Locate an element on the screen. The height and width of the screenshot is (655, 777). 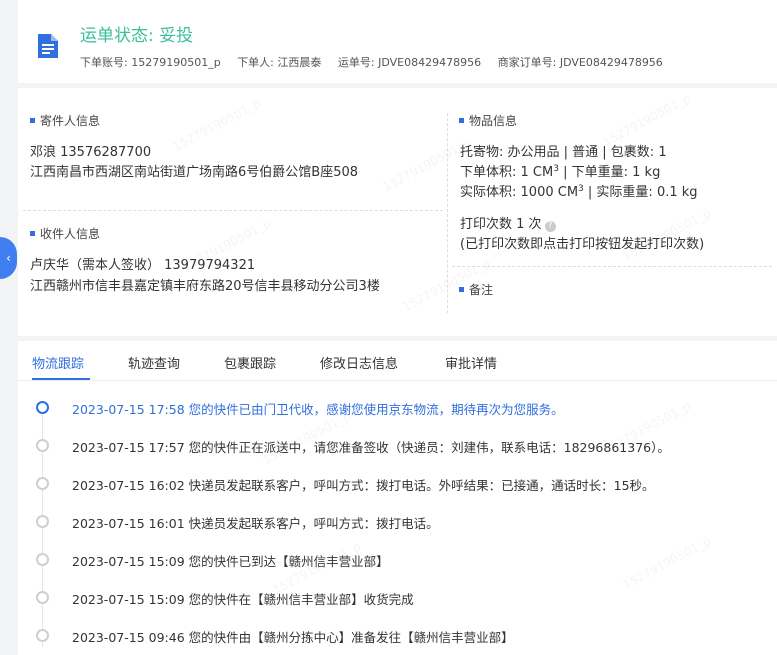
receiver-name-phone: 卢庆华（需本人签收） 13979794321 is located at coordinates (143, 265).